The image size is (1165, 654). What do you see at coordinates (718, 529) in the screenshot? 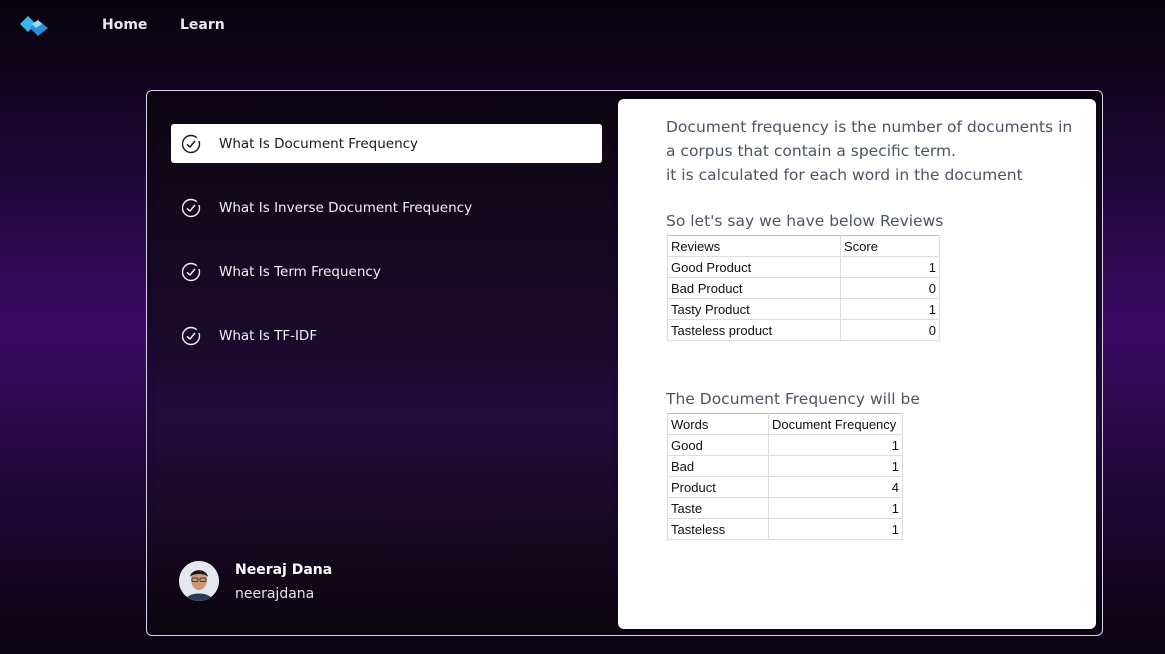
I see `table-cell: Tasteless` at bounding box center [718, 529].